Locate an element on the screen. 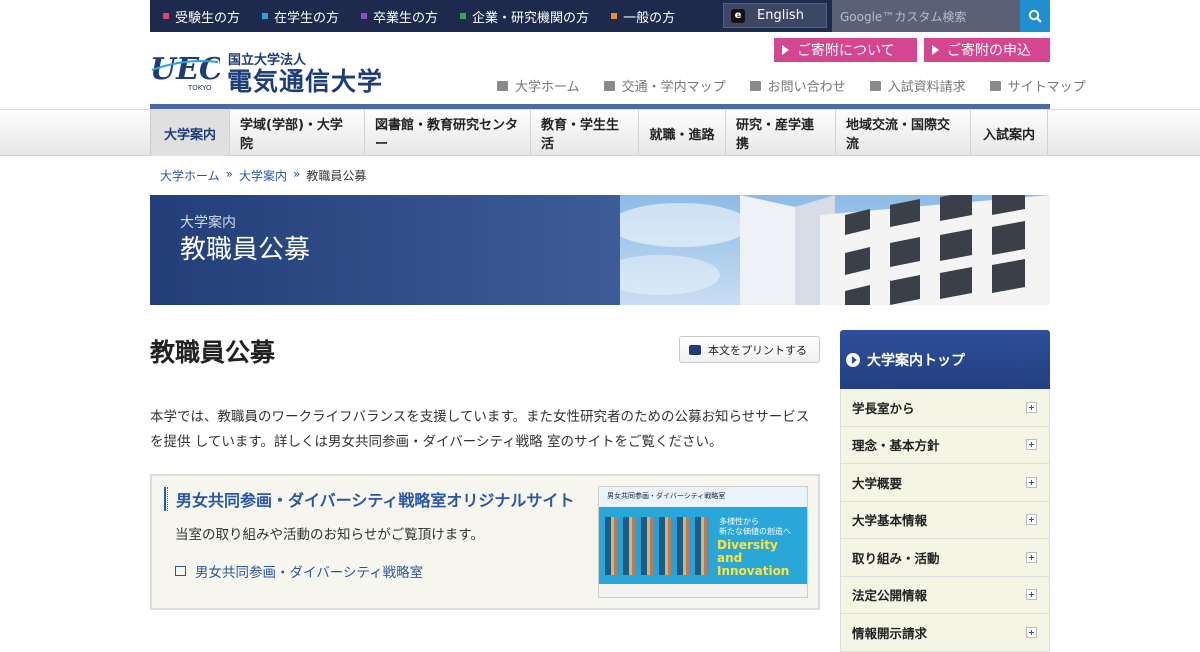 This screenshot has width=1200, height=652. util-link-sitemap: サイトマップ is located at coordinates (1037, 85).